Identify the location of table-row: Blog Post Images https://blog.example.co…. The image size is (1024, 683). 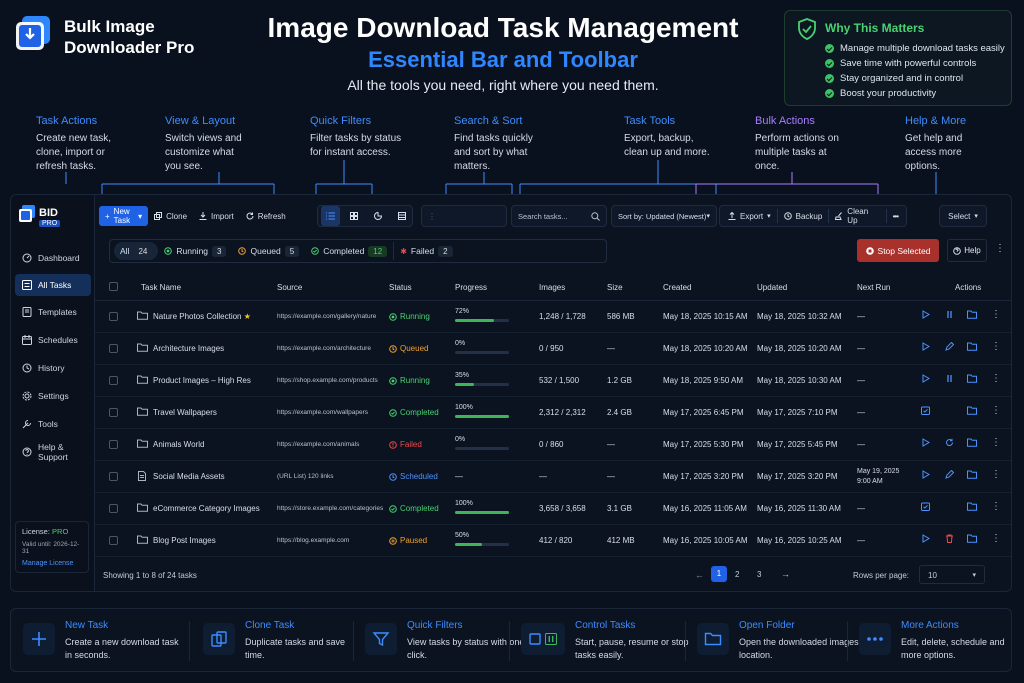
(553, 541).